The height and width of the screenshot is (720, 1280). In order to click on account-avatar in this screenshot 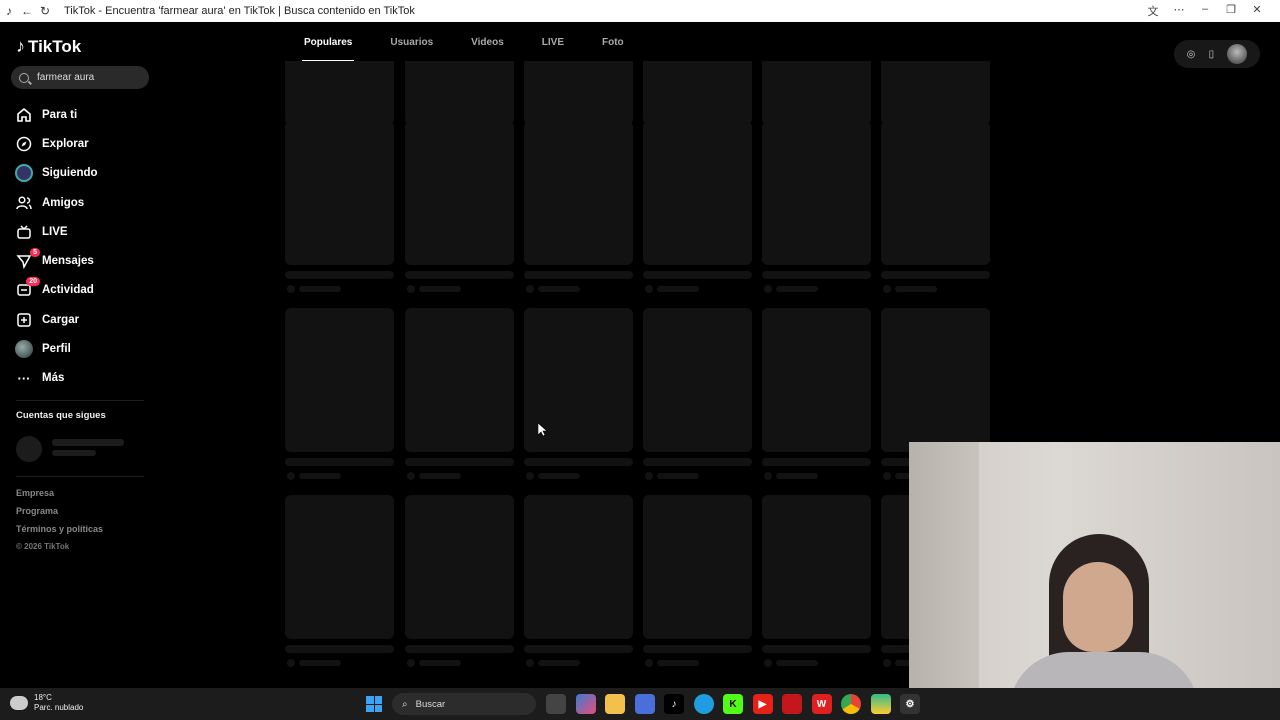, I will do `click(1237, 54)`.